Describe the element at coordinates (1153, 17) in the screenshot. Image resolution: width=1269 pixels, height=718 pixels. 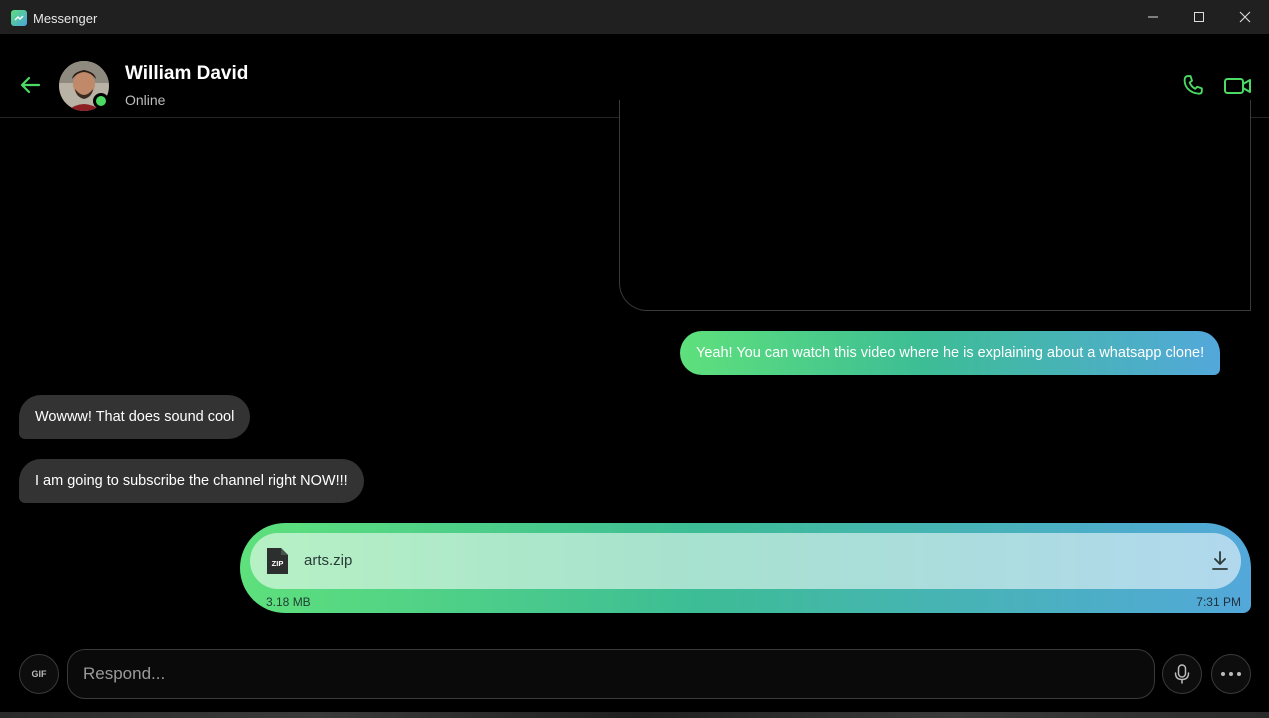
I see `minimize-button` at that location.